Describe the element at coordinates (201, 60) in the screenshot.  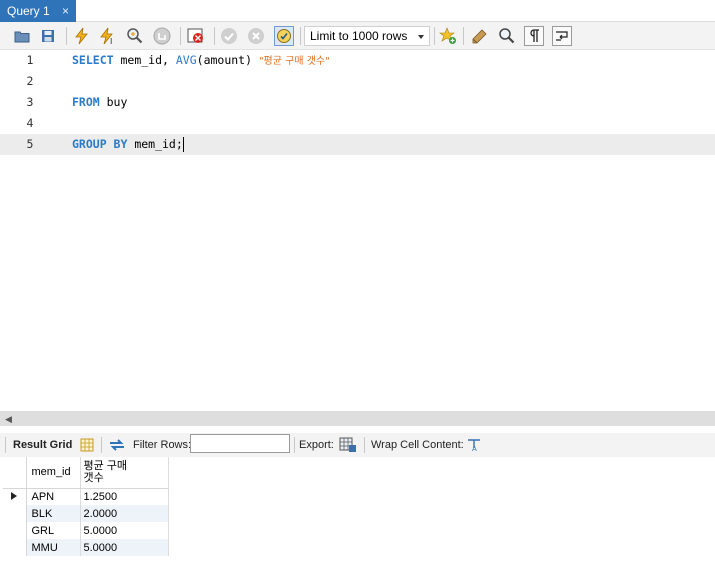
I see `code-text: SELECT mem_id, AVG(amount) "평균 구매 갯수"` at that location.